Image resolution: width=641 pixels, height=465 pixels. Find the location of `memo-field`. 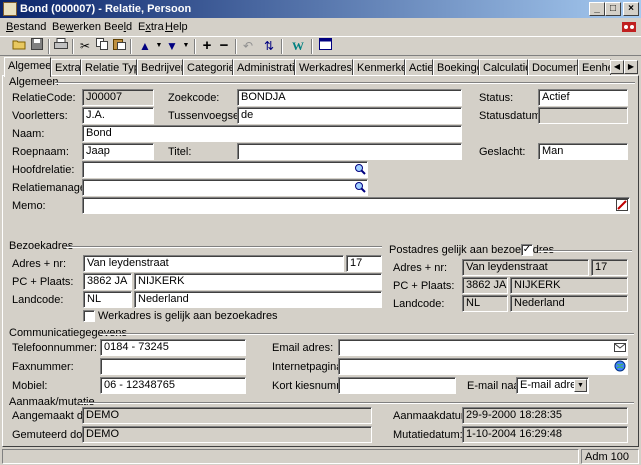

memo-field is located at coordinates (356, 205).